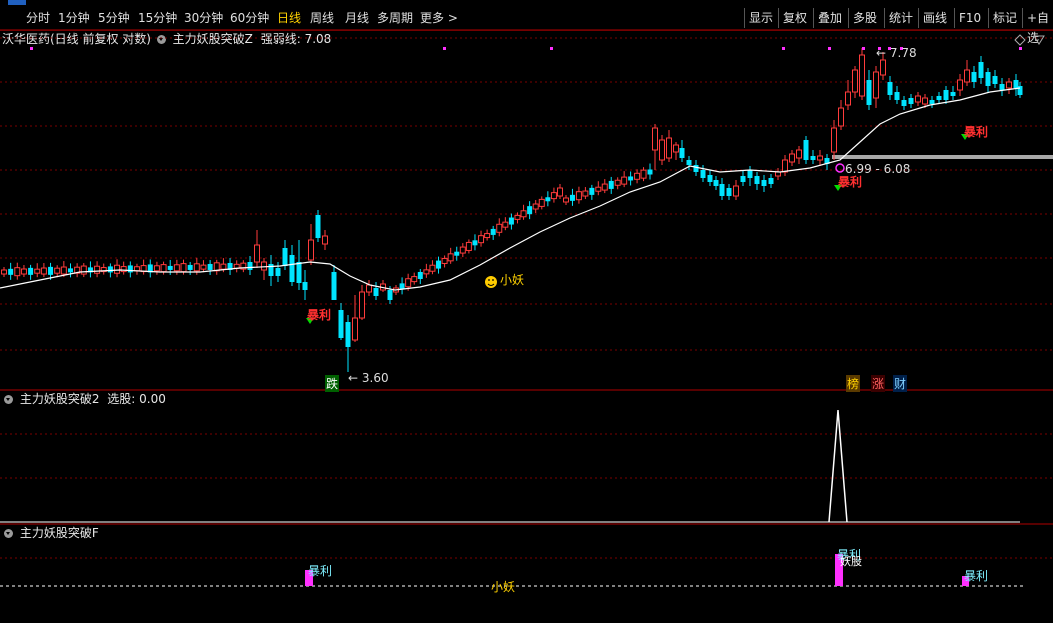  I want to click on signal-xiaoyao: 小妖, so click(512, 280).